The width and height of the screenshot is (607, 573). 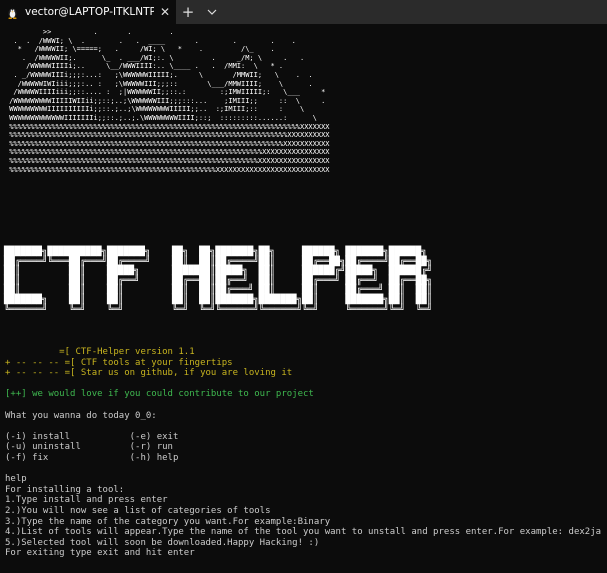 I want to click on title-bar: vector@LAPTOP-ITKLNTPG: /mi ✕ +, so click(x=303, y=12).